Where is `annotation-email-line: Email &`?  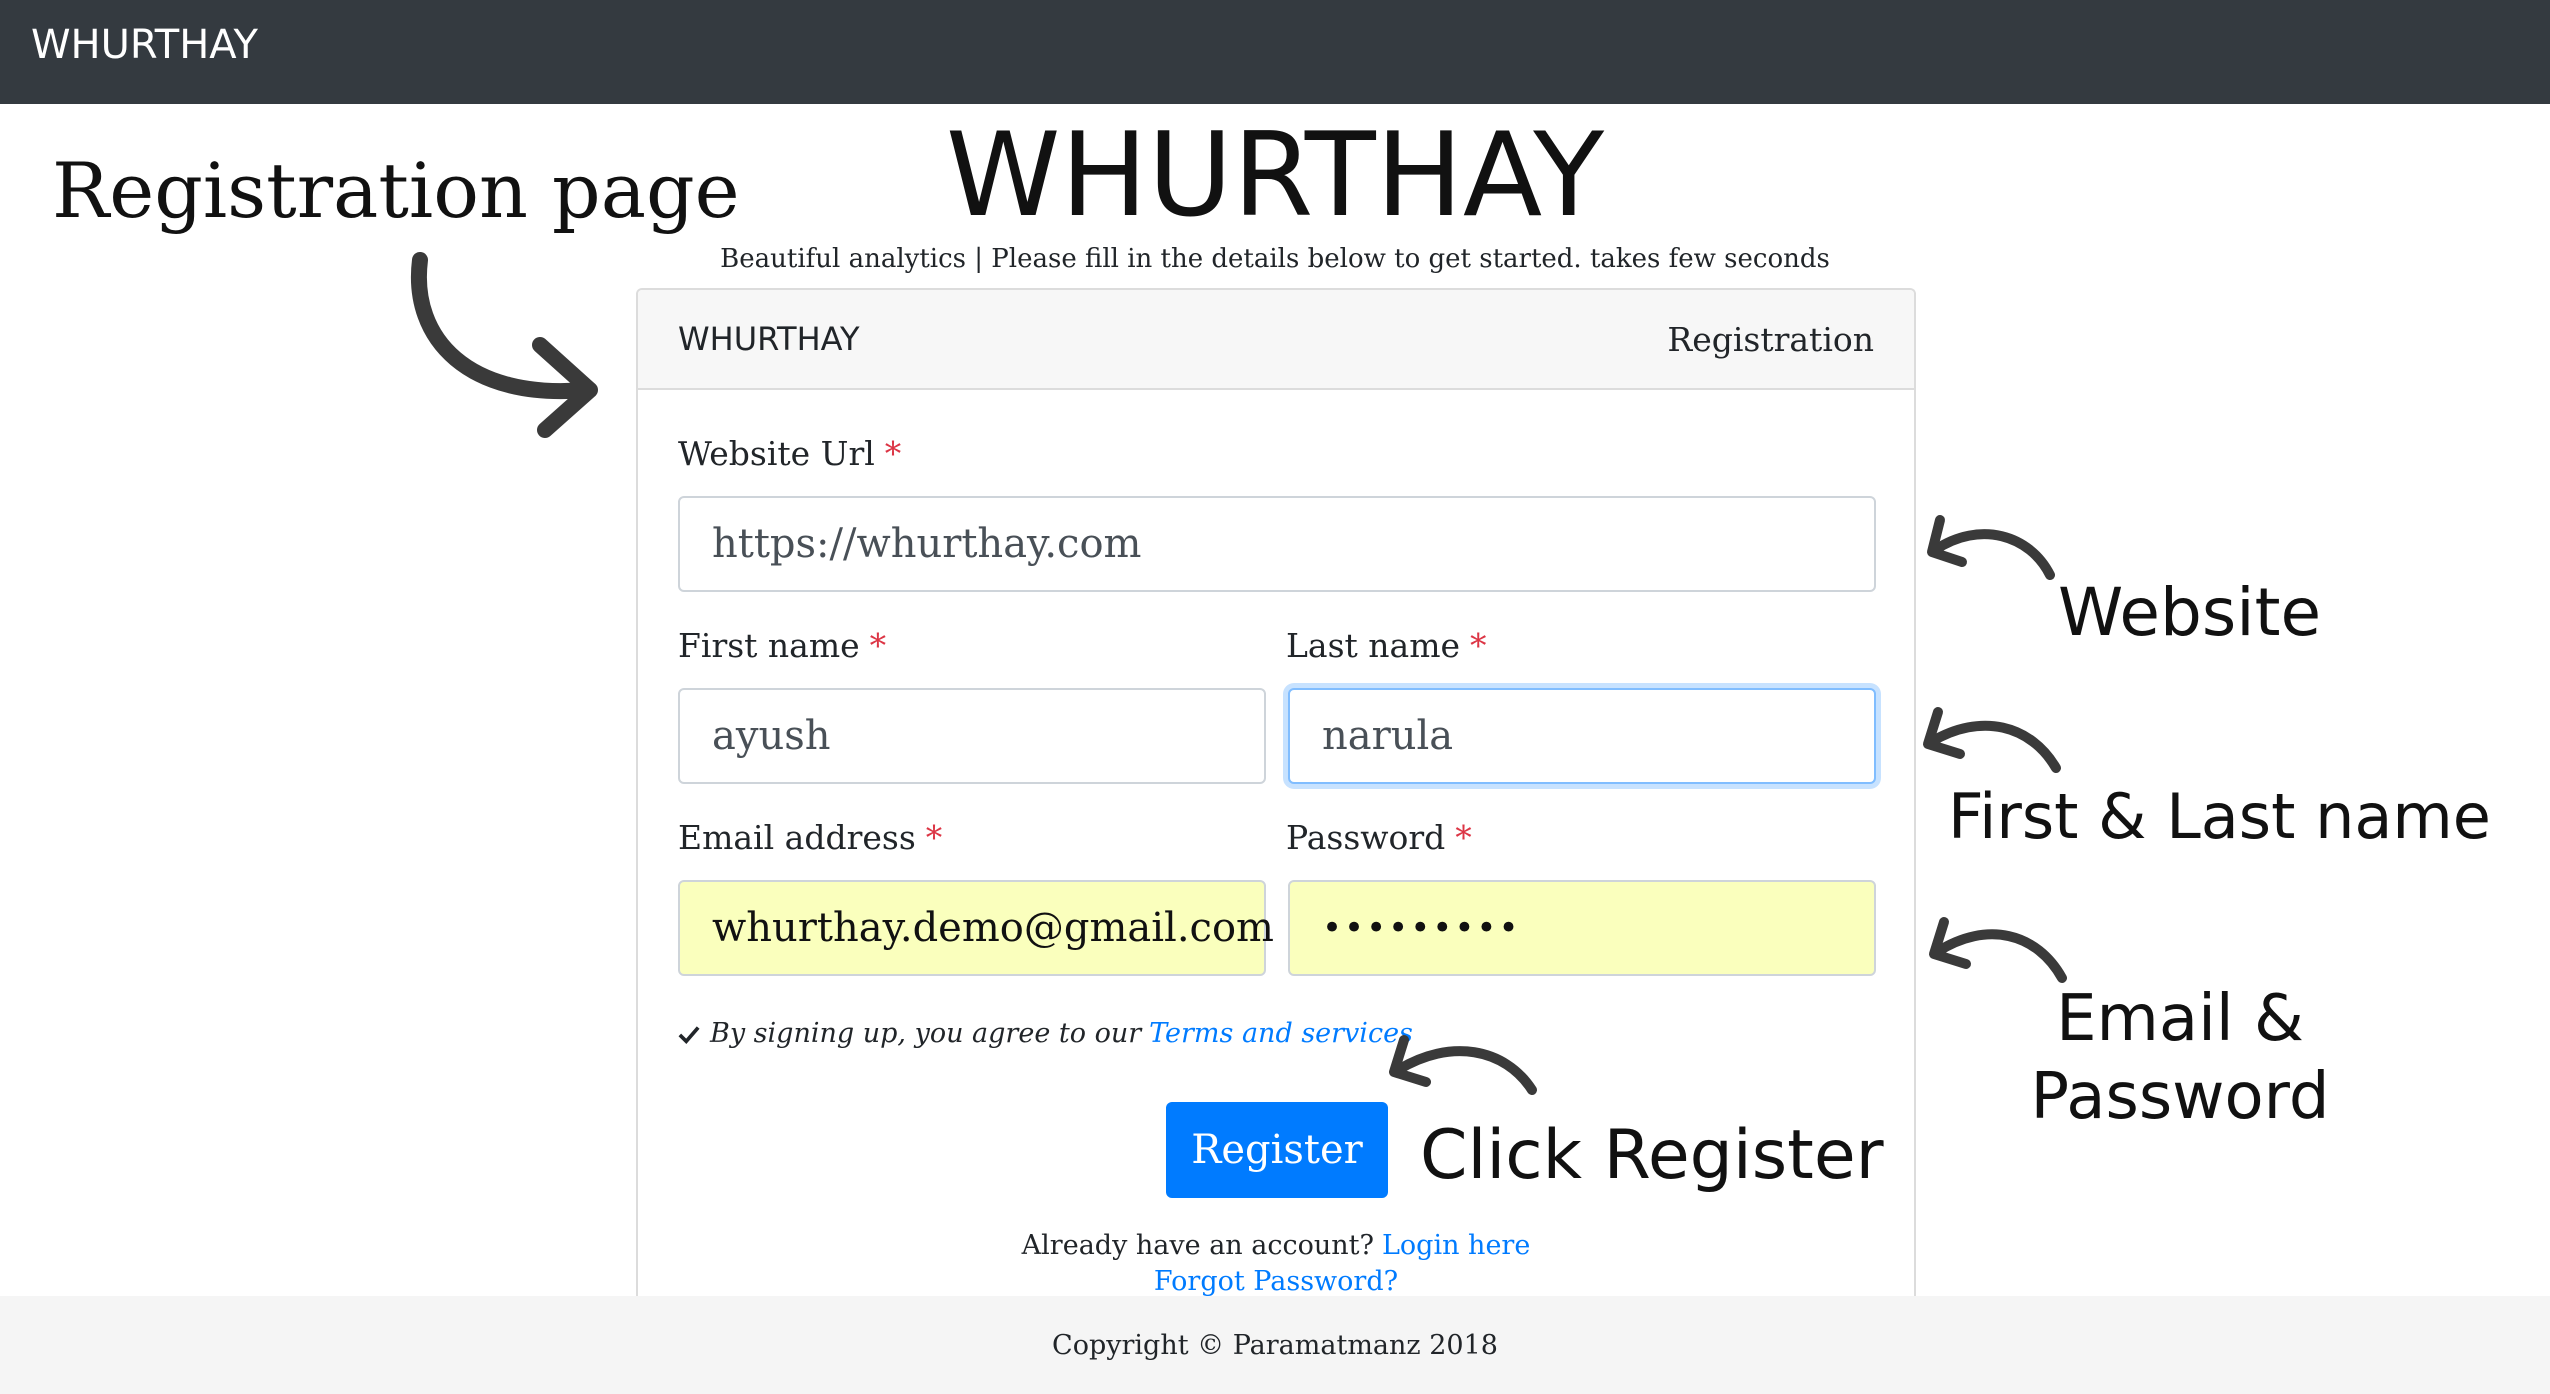 annotation-email-line: Email & is located at coordinates (2180, 1019).